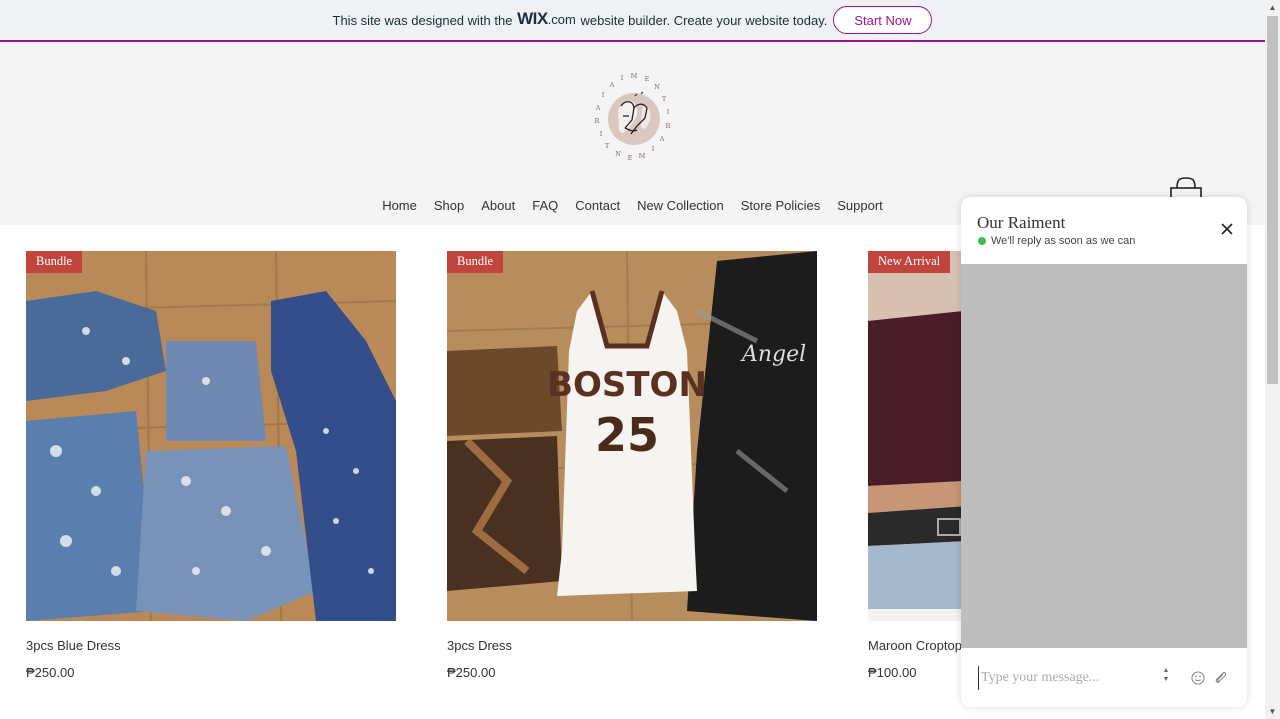 The width and height of the screenshot is (1280, 719). Describe the element at coordinates (627, 435) in the screenshot. I see `number-text: 25` at that location.